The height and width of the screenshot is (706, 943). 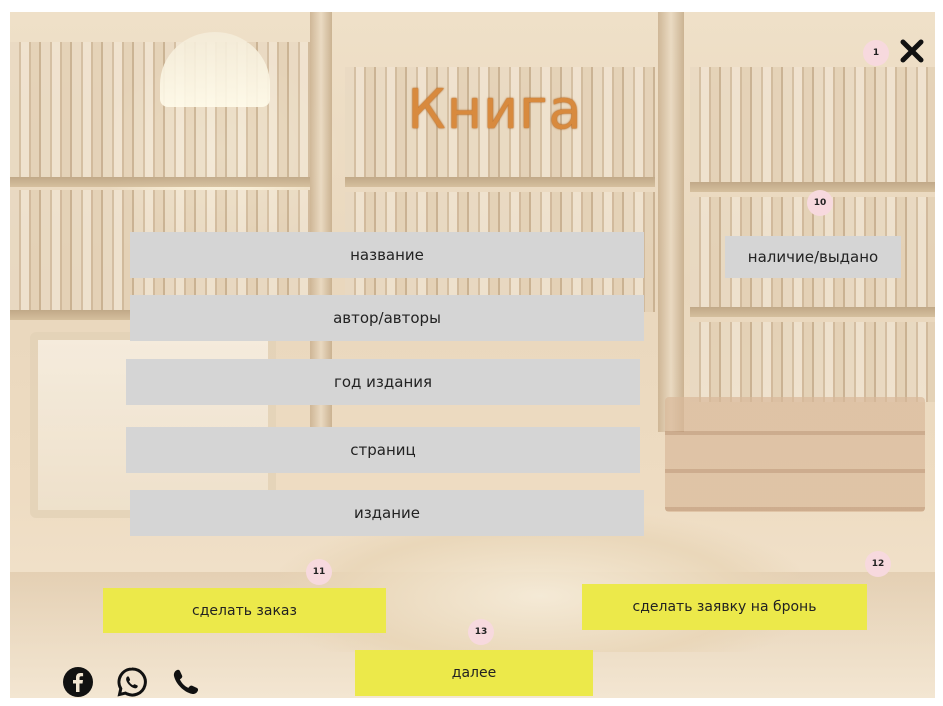 I want to click on marker-badge: 13, so click(x=481, y=632).